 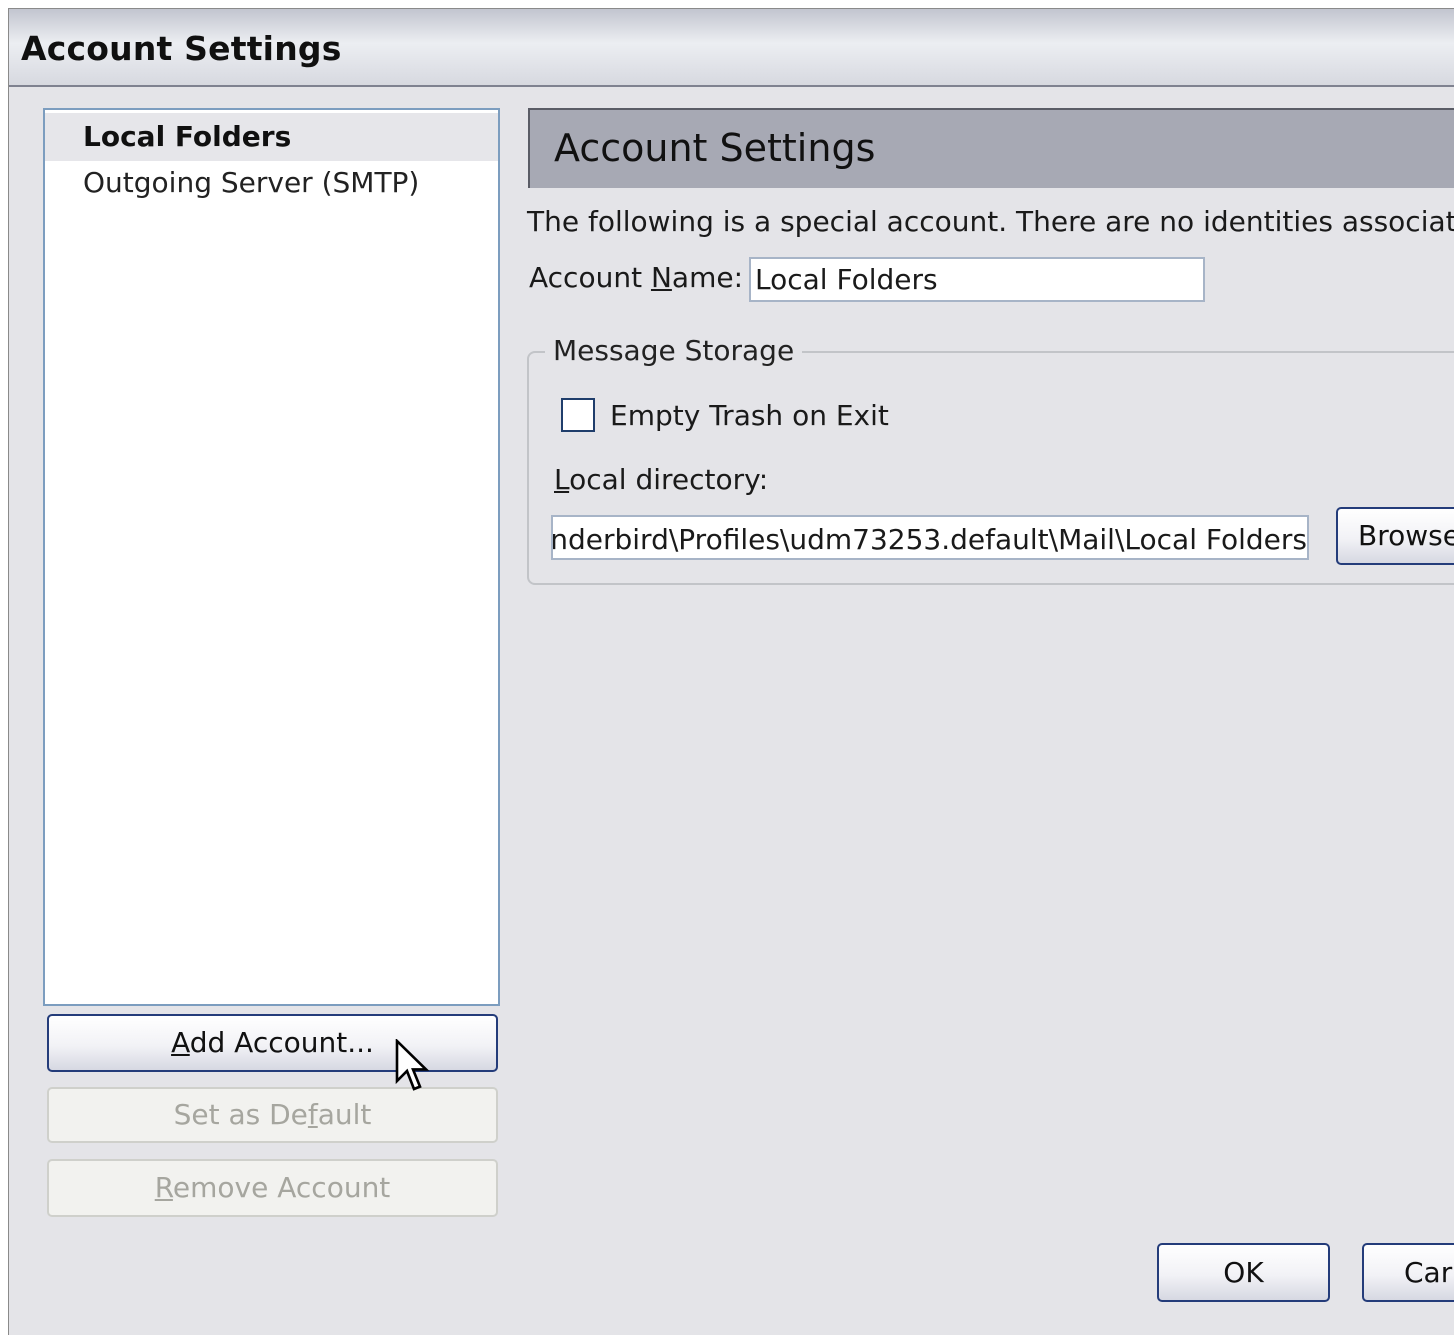 I want to click on mouse-pointer-icon, so click(x=412, y=1065).